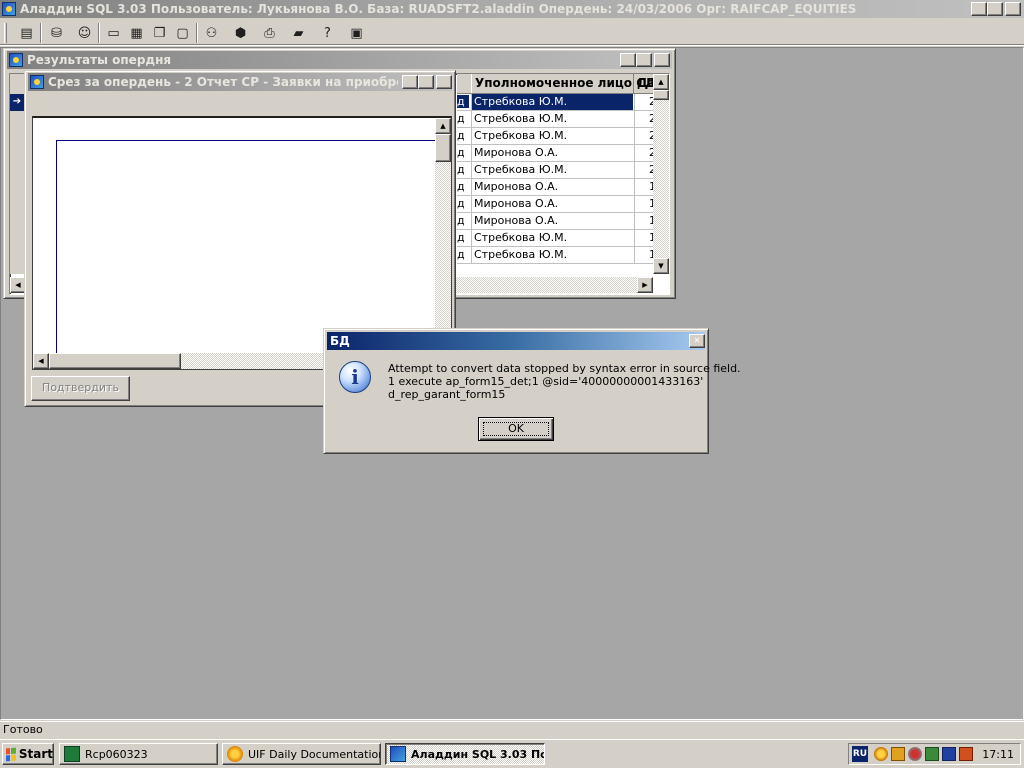 The width and height of the screenshot is (1024, 768). Describe the element at coordinates (159, 33) in the screenshot. I see `cascade-windows-icon: ❐` at that location.